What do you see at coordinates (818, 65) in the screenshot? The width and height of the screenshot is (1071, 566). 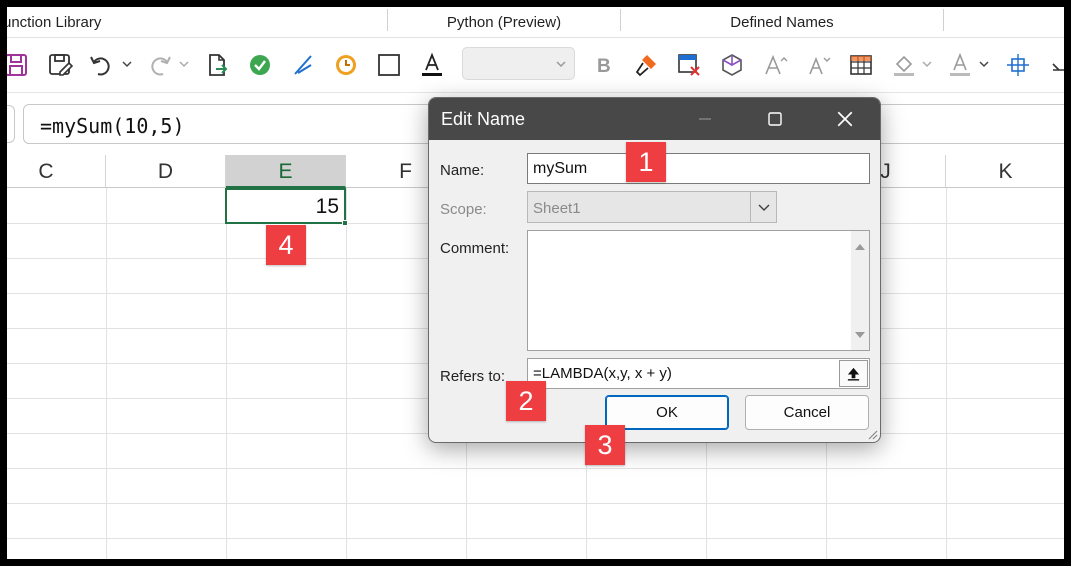 I see `decrease-font-icon` at bounding box center [818, 65].